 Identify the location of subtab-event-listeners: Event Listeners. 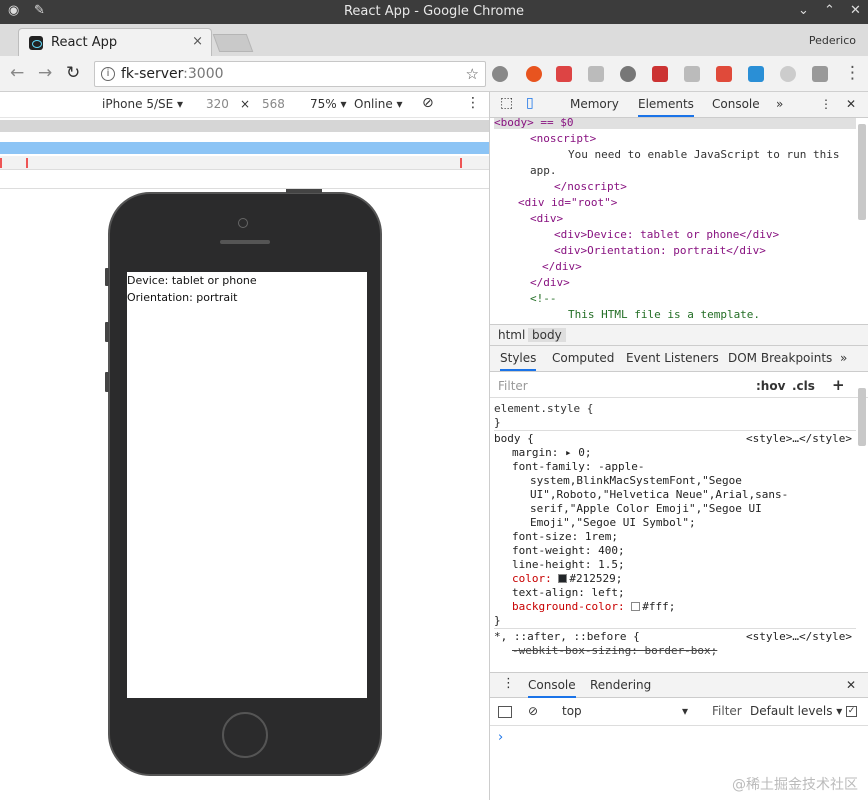
(672, 358).